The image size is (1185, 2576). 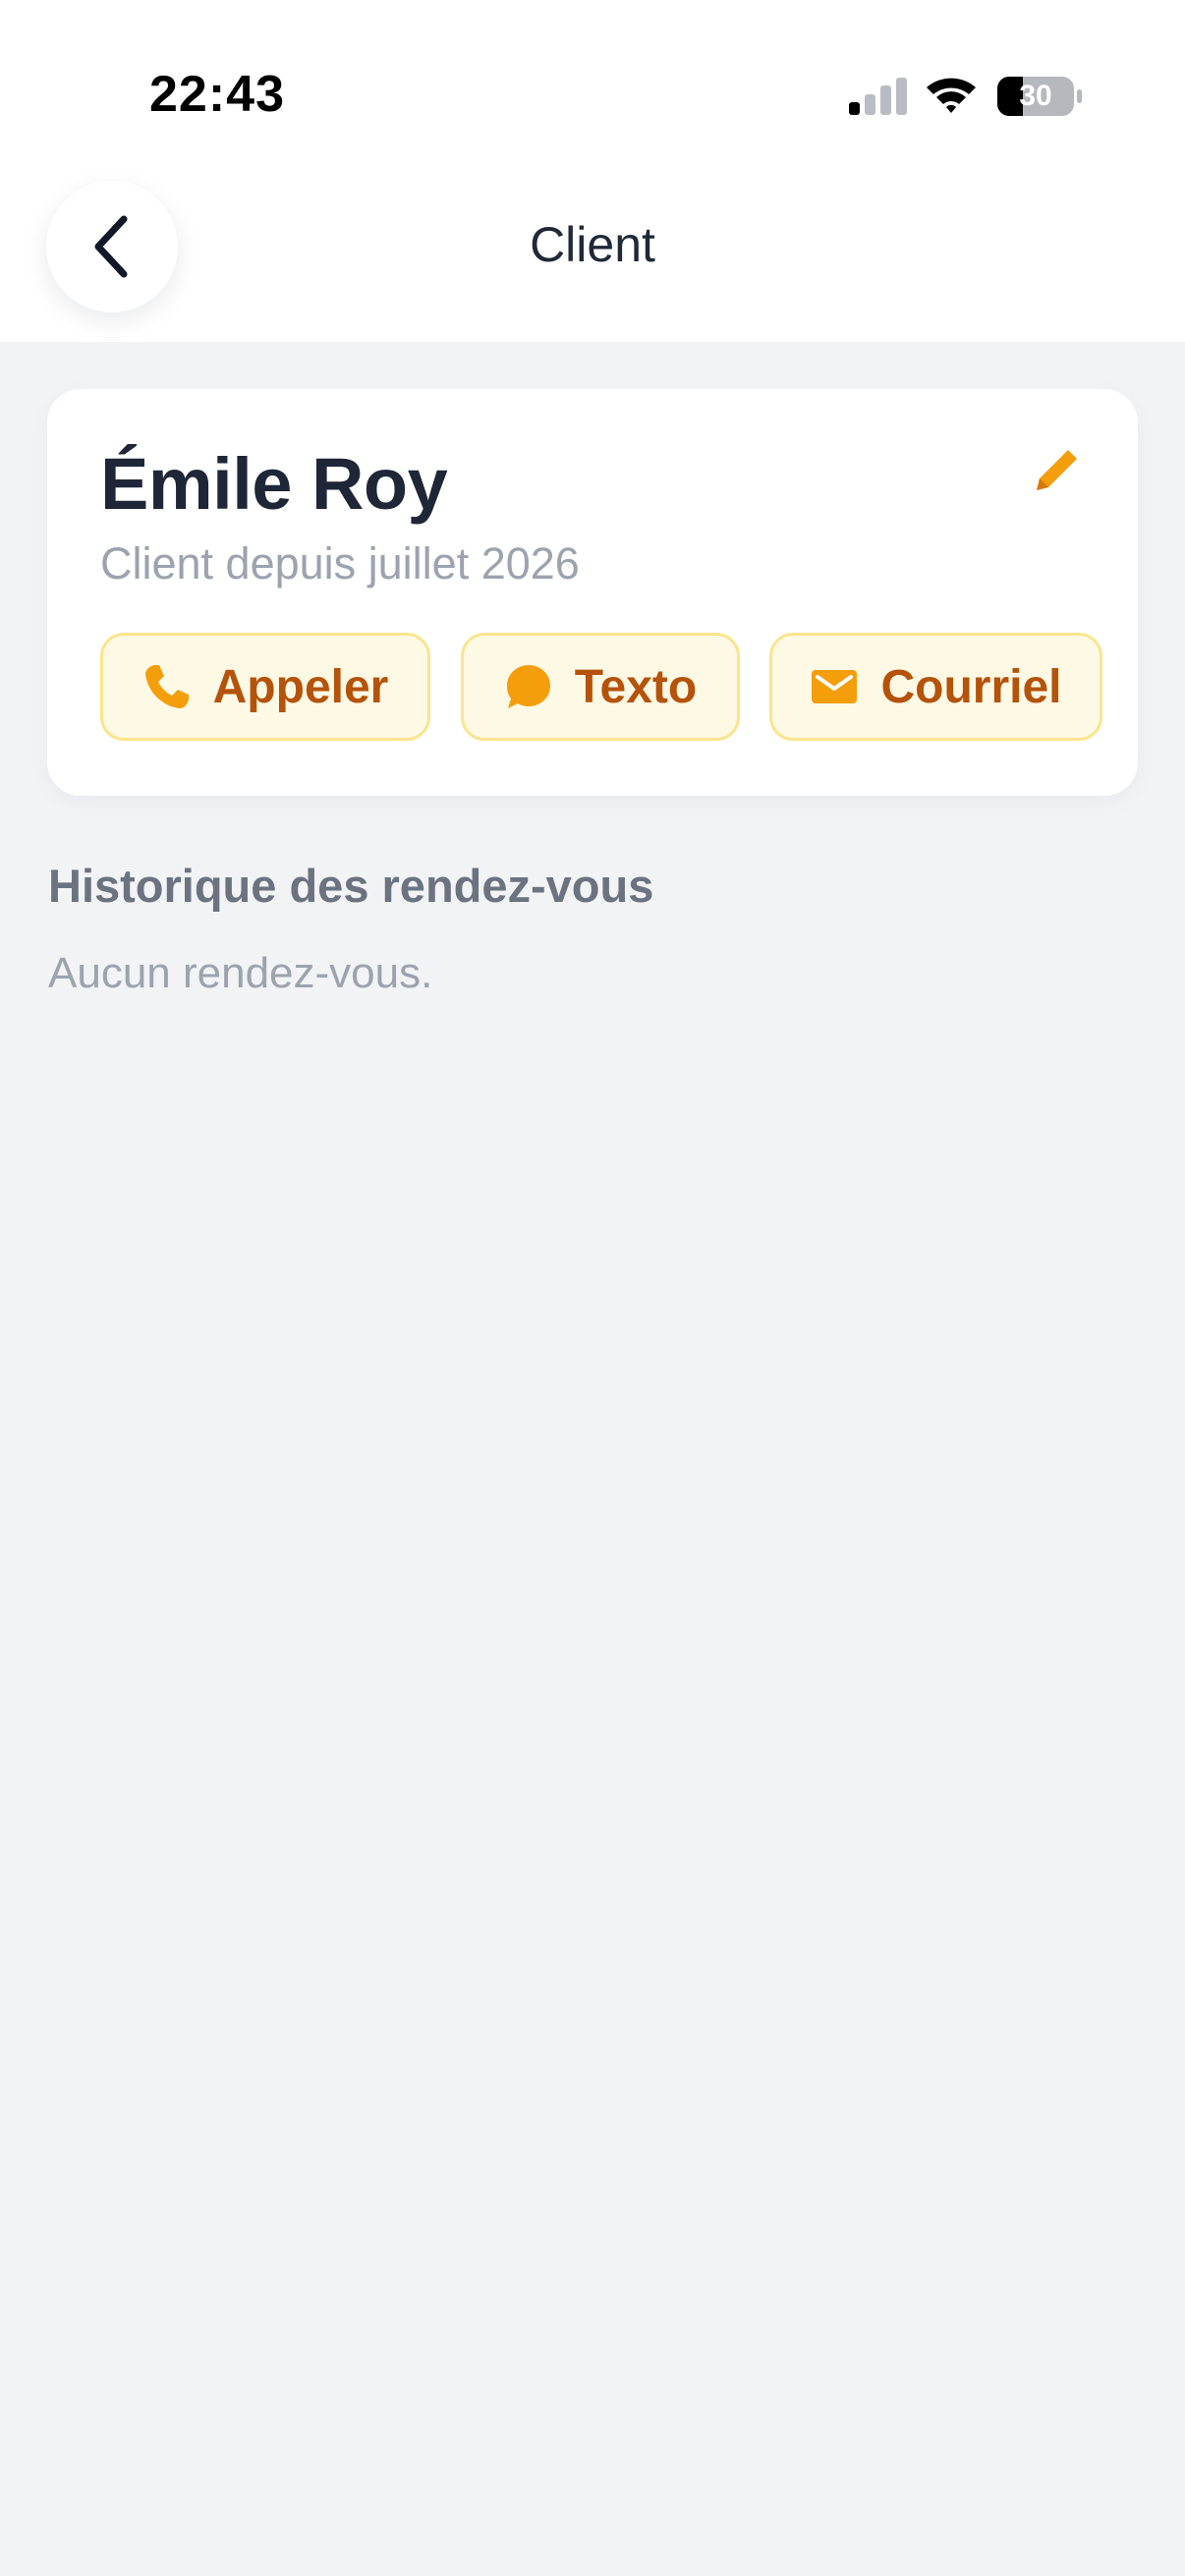 I want to click on history-empty-text: Aucun rendez-vous., so click(x=241, y=973).